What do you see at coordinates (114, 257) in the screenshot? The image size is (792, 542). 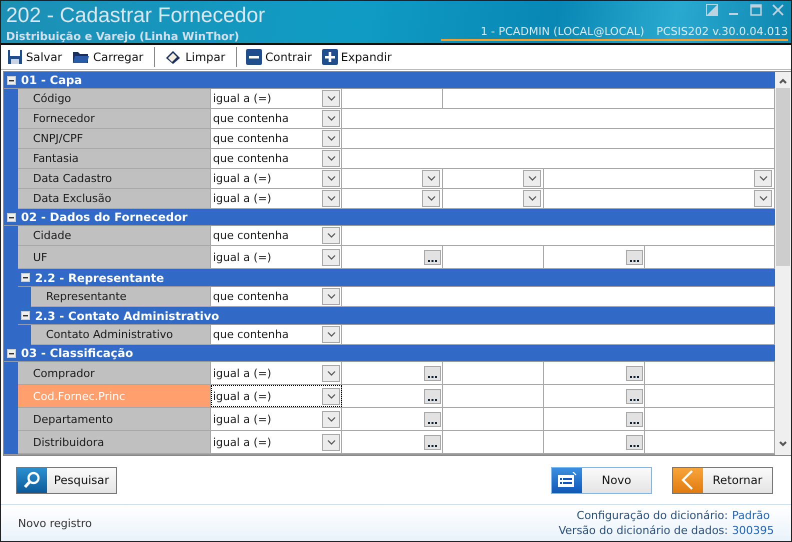 I see `field-label: UF` at bounding box center [114, 257].